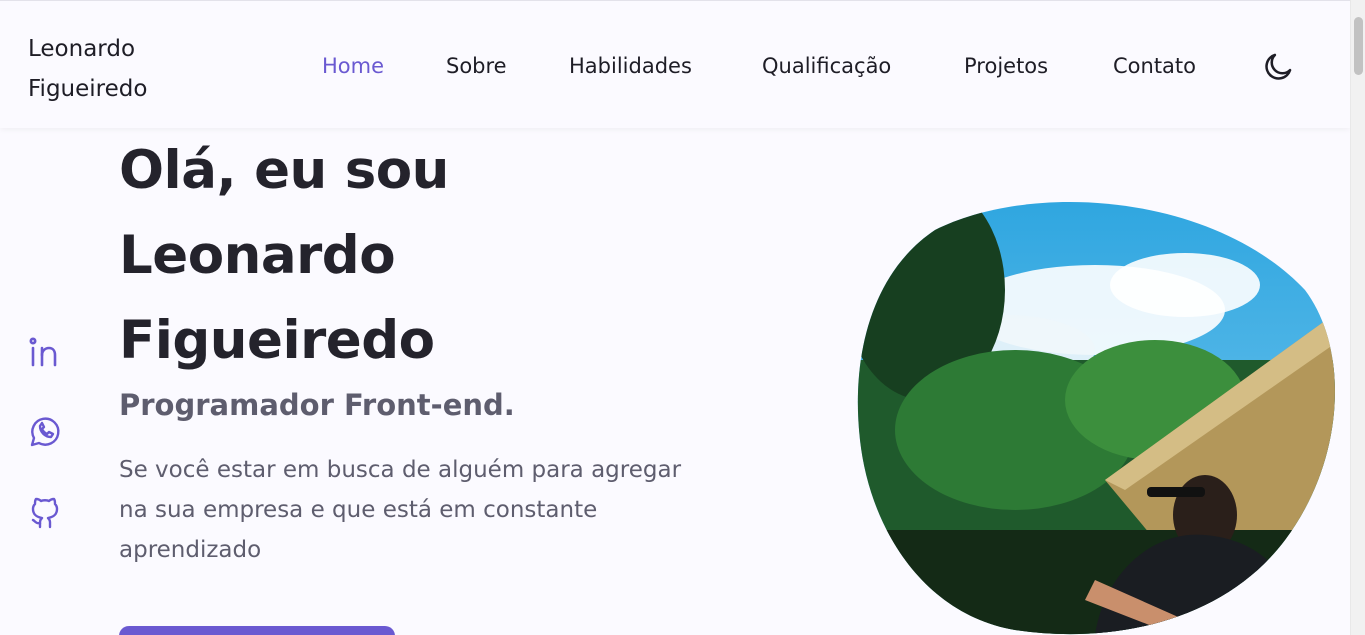 Image resolution: width=1365 pixels, height=635 pixels. What do you see at coordinates (476, 66) in the screenshot?
I see `nav-sobre-link: Sobre` at bounding box center [476, 66].